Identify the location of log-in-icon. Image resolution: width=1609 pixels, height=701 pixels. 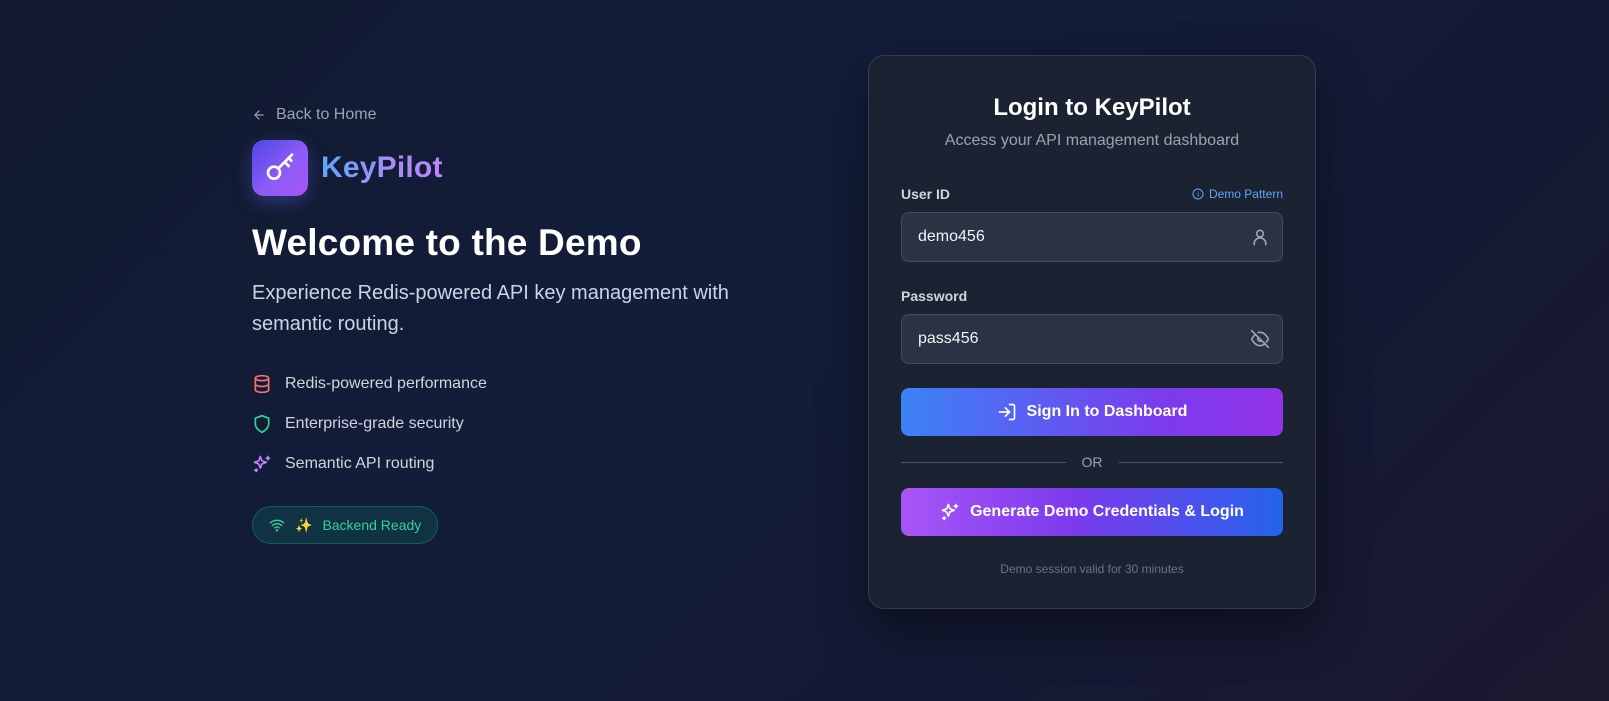
(1006, 412).